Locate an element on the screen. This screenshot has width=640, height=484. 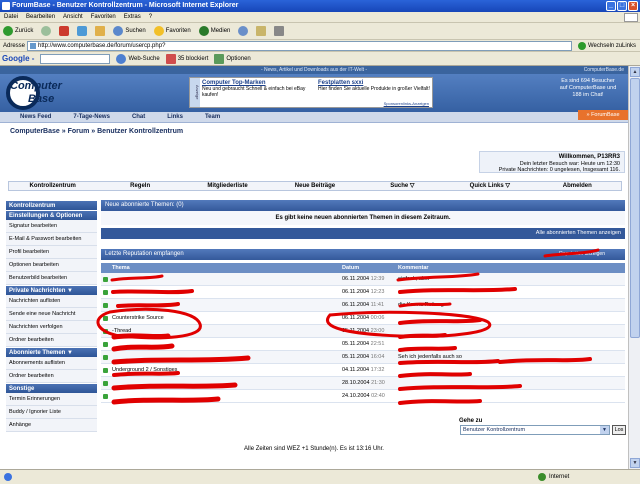
row-date: 05.11.2004 16:04 is located at coordinates (363, 357).